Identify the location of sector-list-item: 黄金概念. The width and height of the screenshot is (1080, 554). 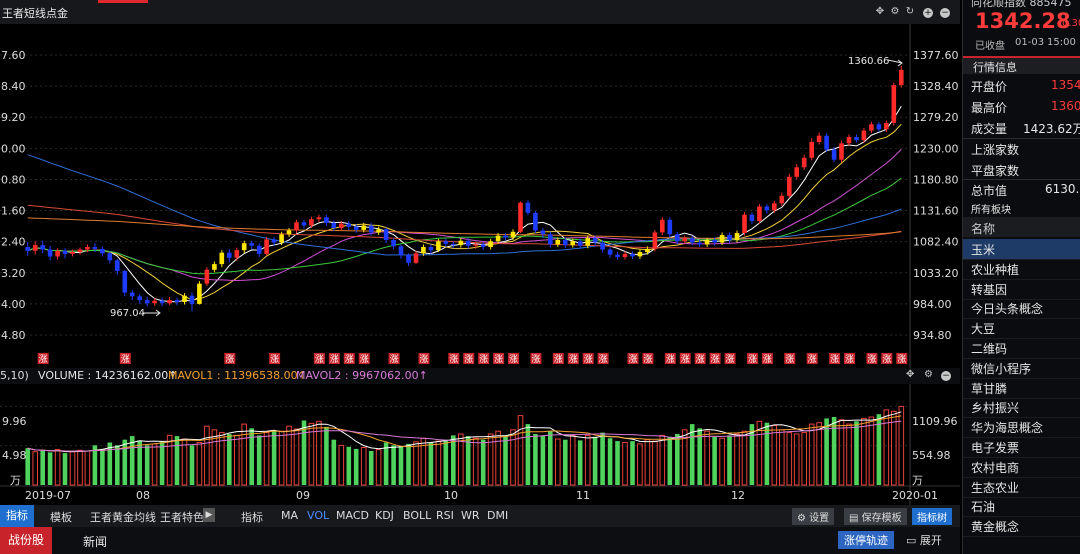
(1021, 527).